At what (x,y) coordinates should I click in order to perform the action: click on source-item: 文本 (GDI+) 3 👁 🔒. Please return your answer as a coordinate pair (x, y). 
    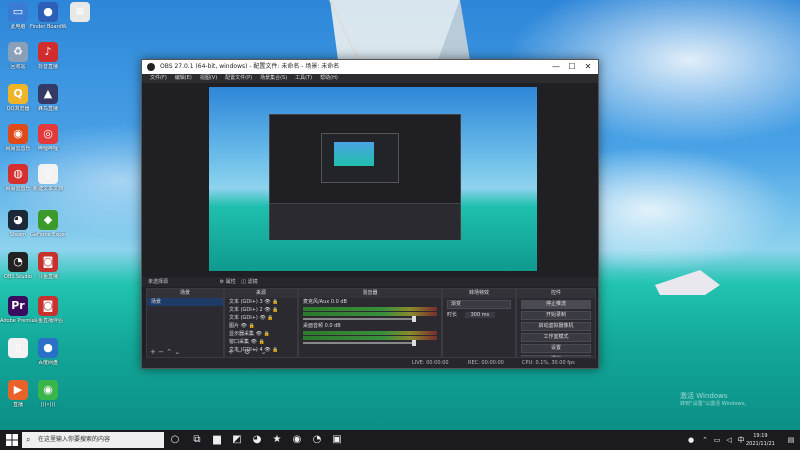
    Looking at the image, I should click on (261, 302).